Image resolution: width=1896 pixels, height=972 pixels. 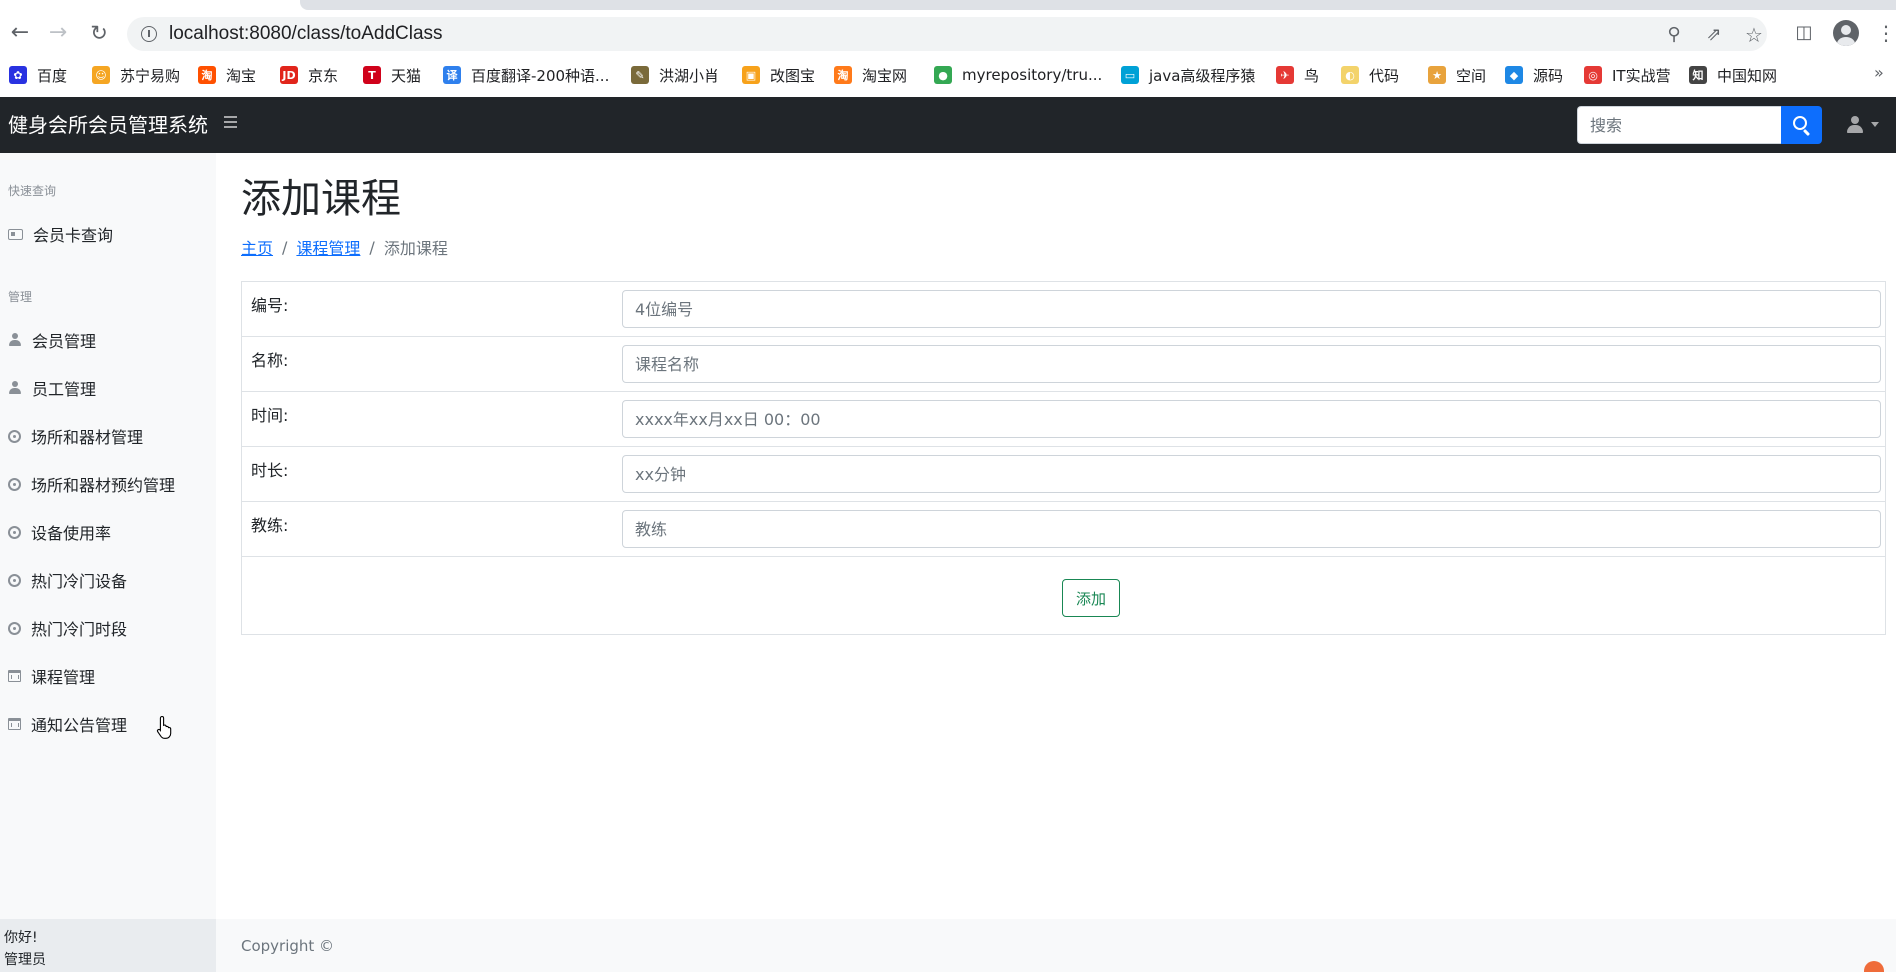 I want to click on bookmark-favicon-icon: ◐, so click(x=1350, y=75).